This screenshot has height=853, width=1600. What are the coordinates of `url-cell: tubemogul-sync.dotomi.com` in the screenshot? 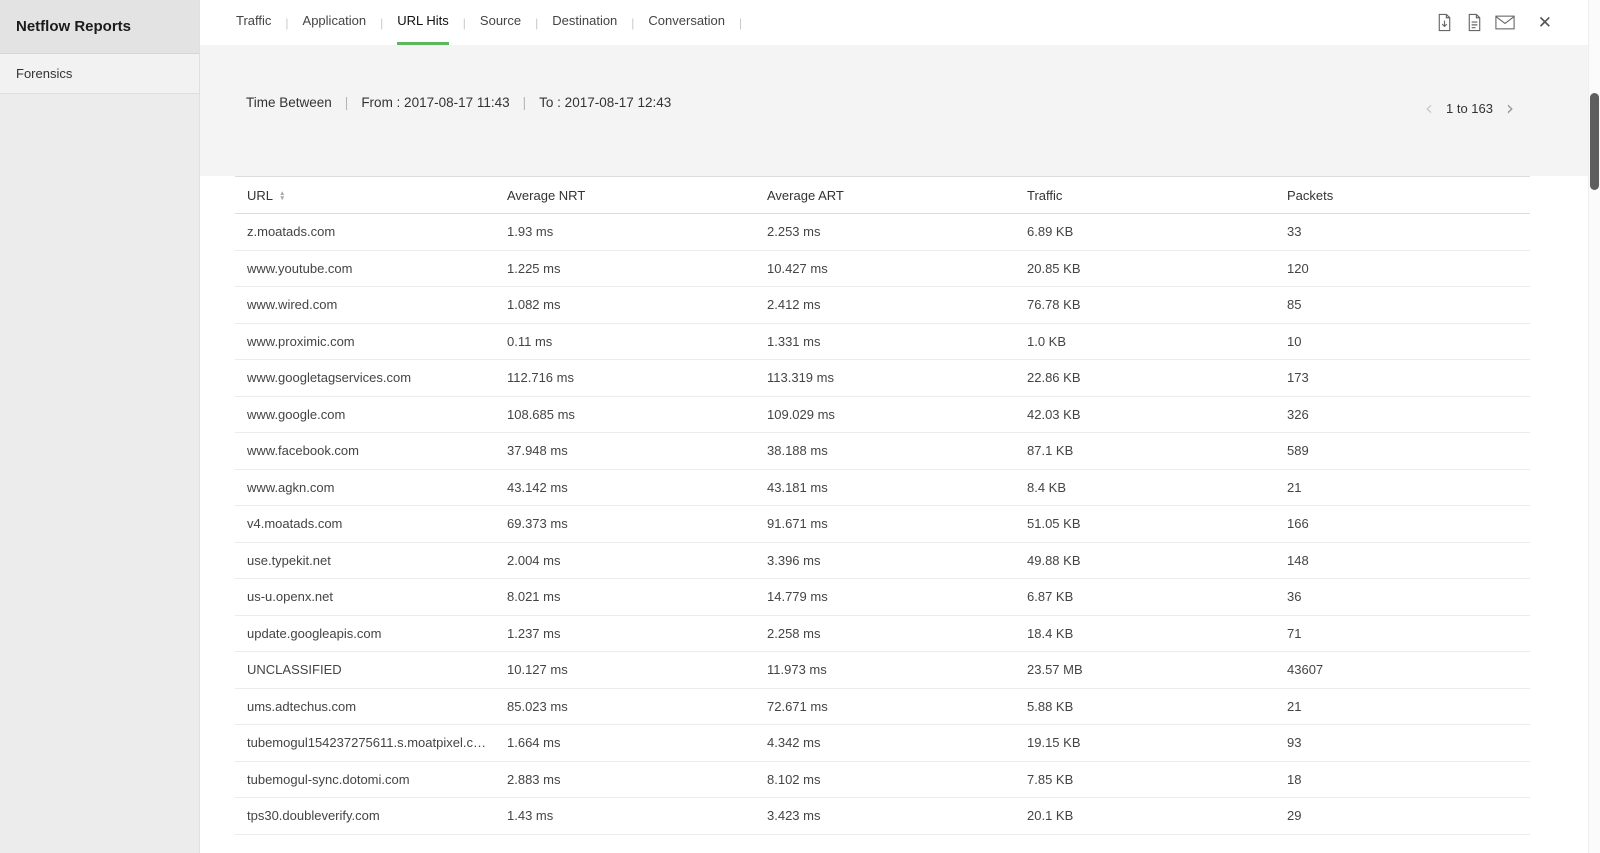 It's located at (365, 779).